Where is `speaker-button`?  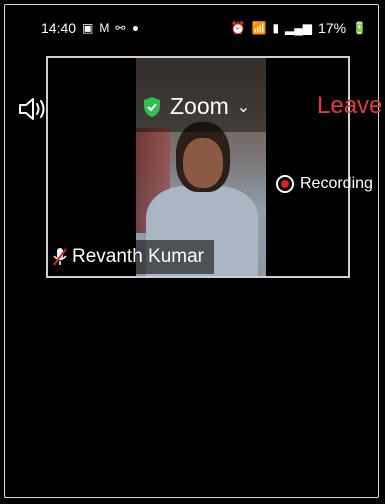 speaker-button is located at coordinates (33, 109).